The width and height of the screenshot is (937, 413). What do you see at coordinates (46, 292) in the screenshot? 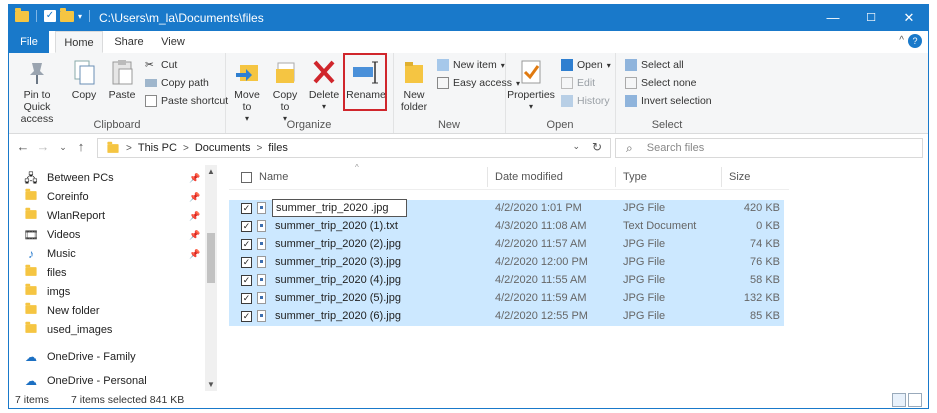
I see `nav-item-imgs: imgs` at bounding box center [46, 292].